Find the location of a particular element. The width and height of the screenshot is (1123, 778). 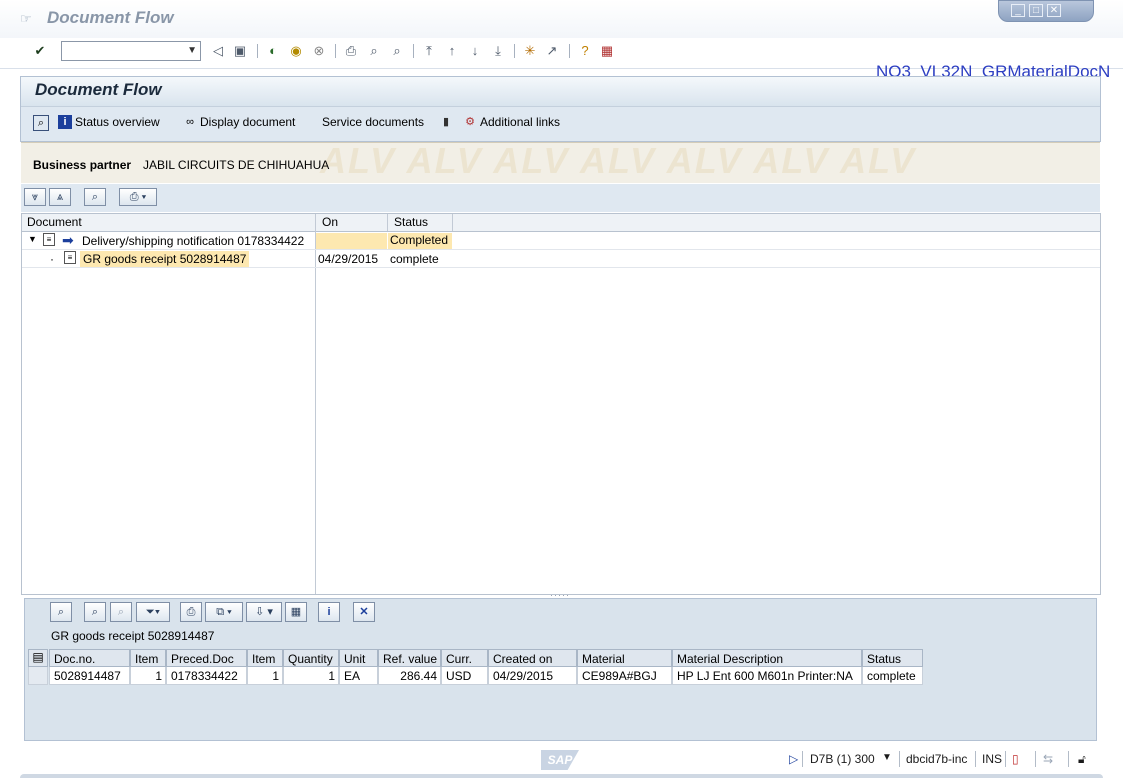

select-all-icon: ▤ is located at coordinates (38, 658).